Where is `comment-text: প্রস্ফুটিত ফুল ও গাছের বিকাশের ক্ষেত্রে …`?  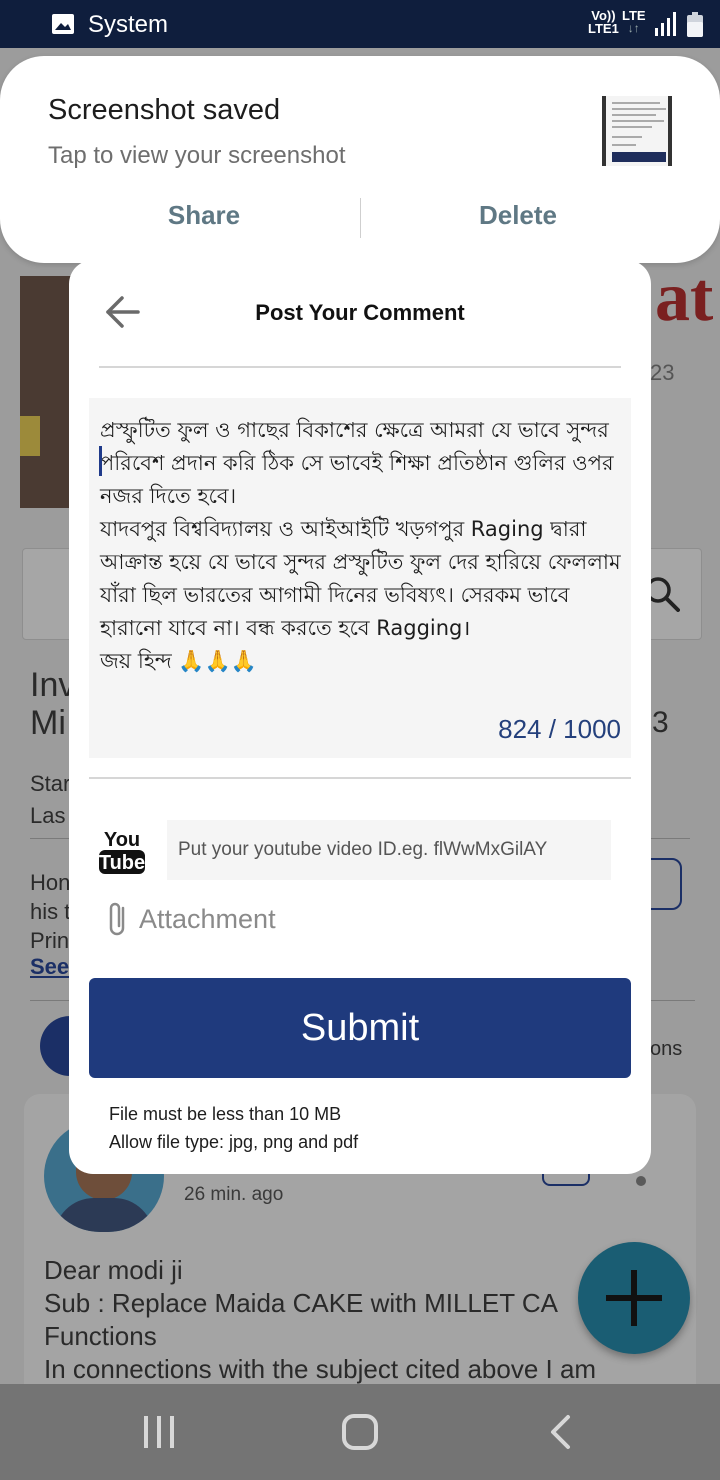 comment-text: প্রস্ফুটিত ফুল ও গাছের বিকাশের ক্ষেত্রে … is located at coordinates (360, 545).